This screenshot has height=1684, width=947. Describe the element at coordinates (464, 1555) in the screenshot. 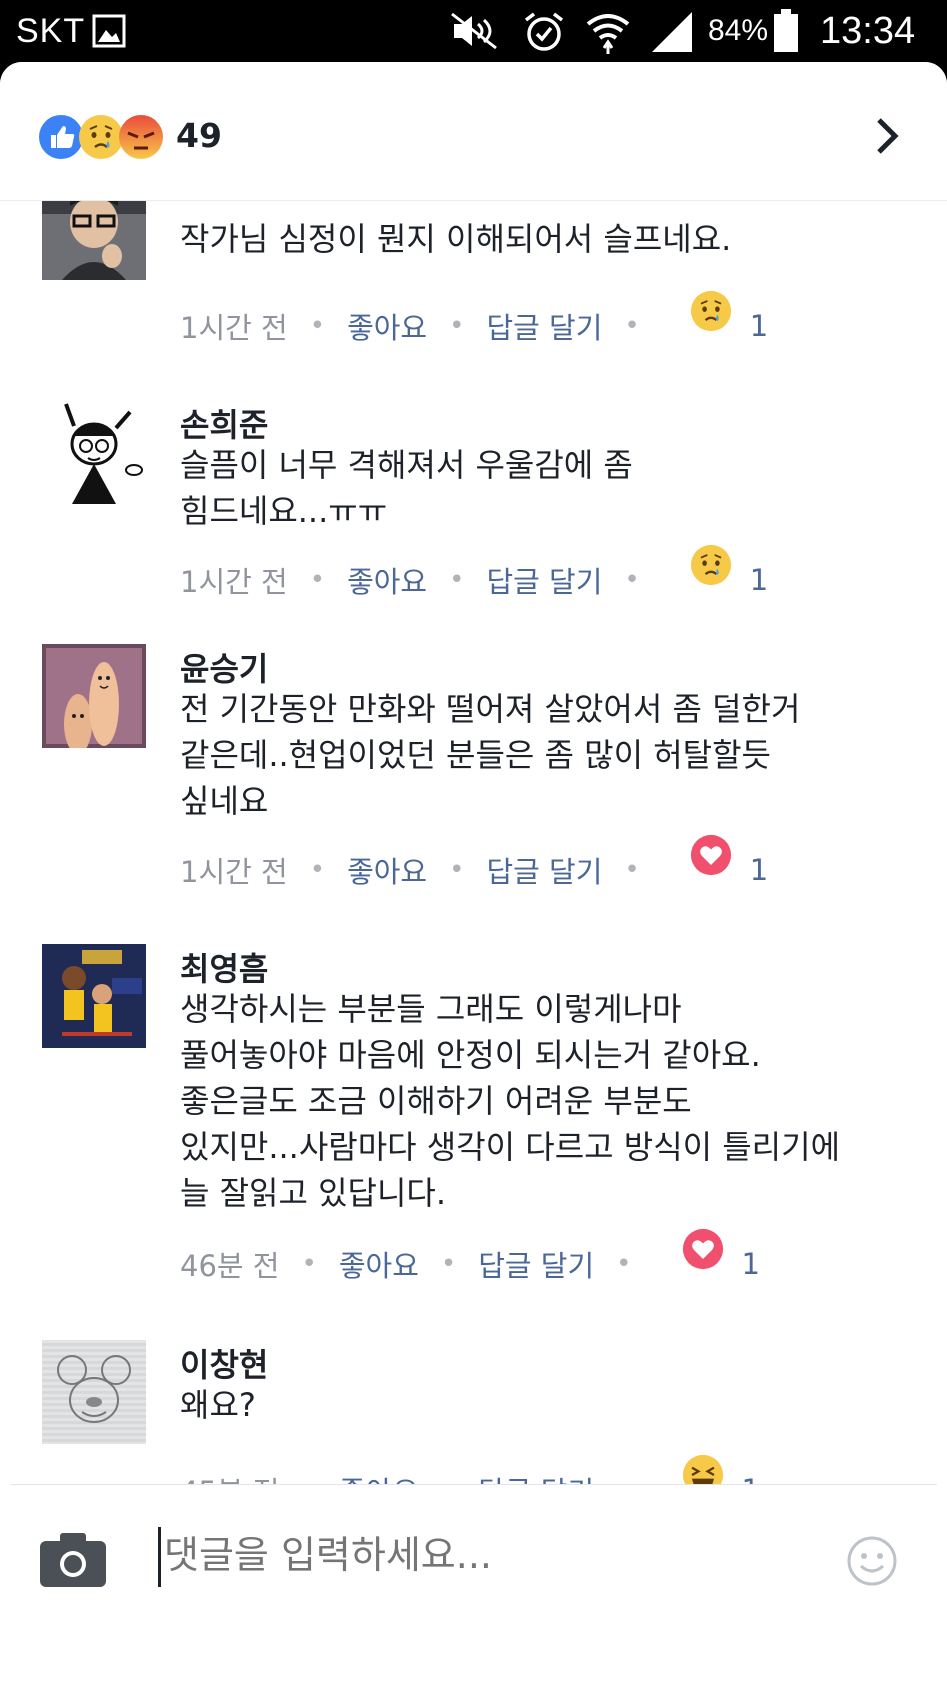

I see `comment-input` at that location.